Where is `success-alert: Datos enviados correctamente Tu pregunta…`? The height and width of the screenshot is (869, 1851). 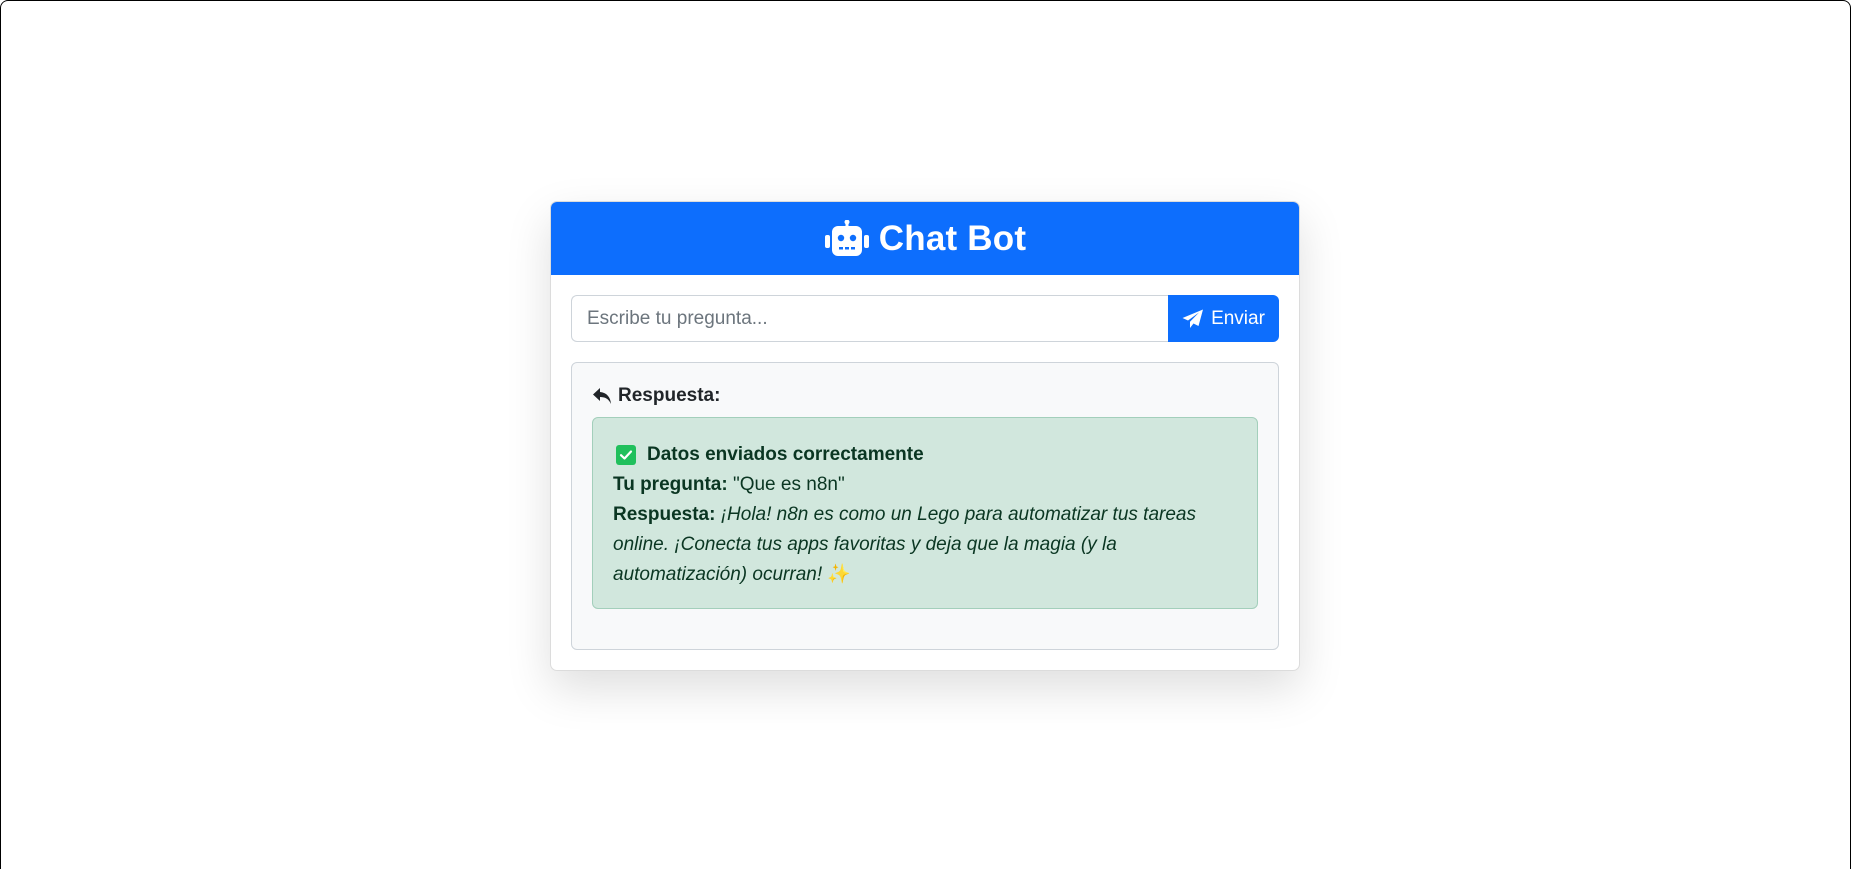
success-alert: Datos enviados correctamente Tu pregunta… is located at coordinates (925, 513).